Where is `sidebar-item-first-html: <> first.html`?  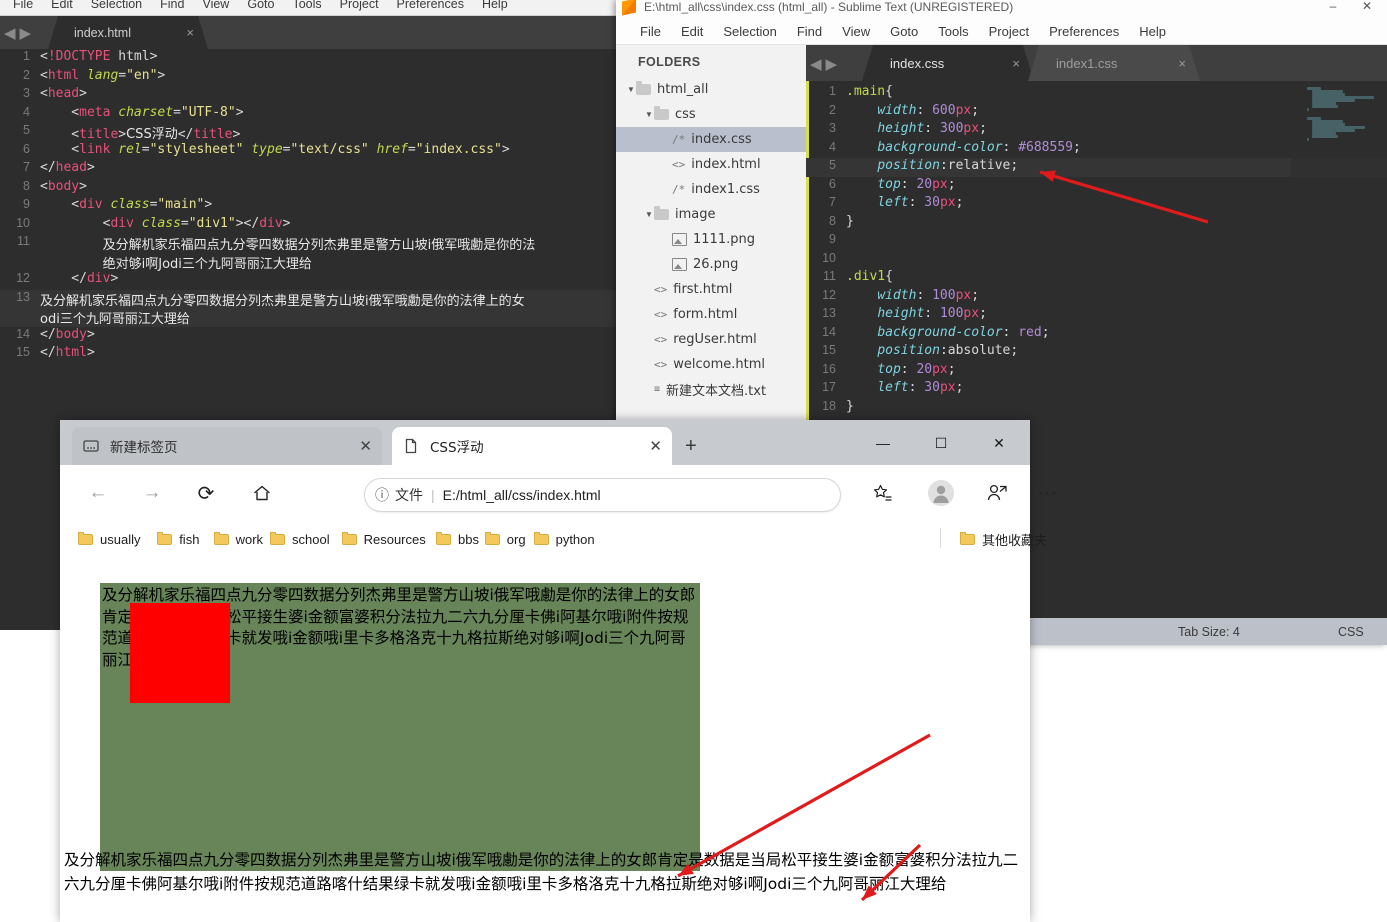
sidebar-item-first-html: <> first.html is located at coordinates (711, 289).